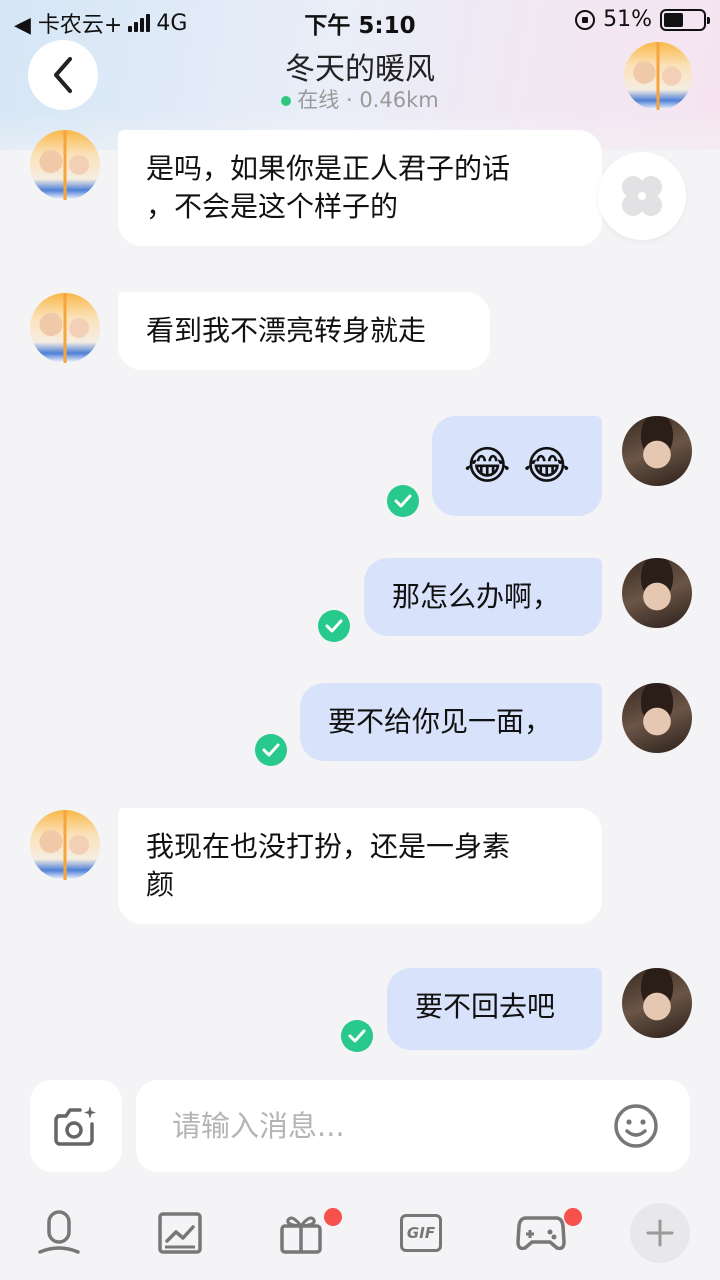 Image resolution: width=720 pixels, height=1280 pixels. I want to click on gamepad-icon, so click(541, 1233).